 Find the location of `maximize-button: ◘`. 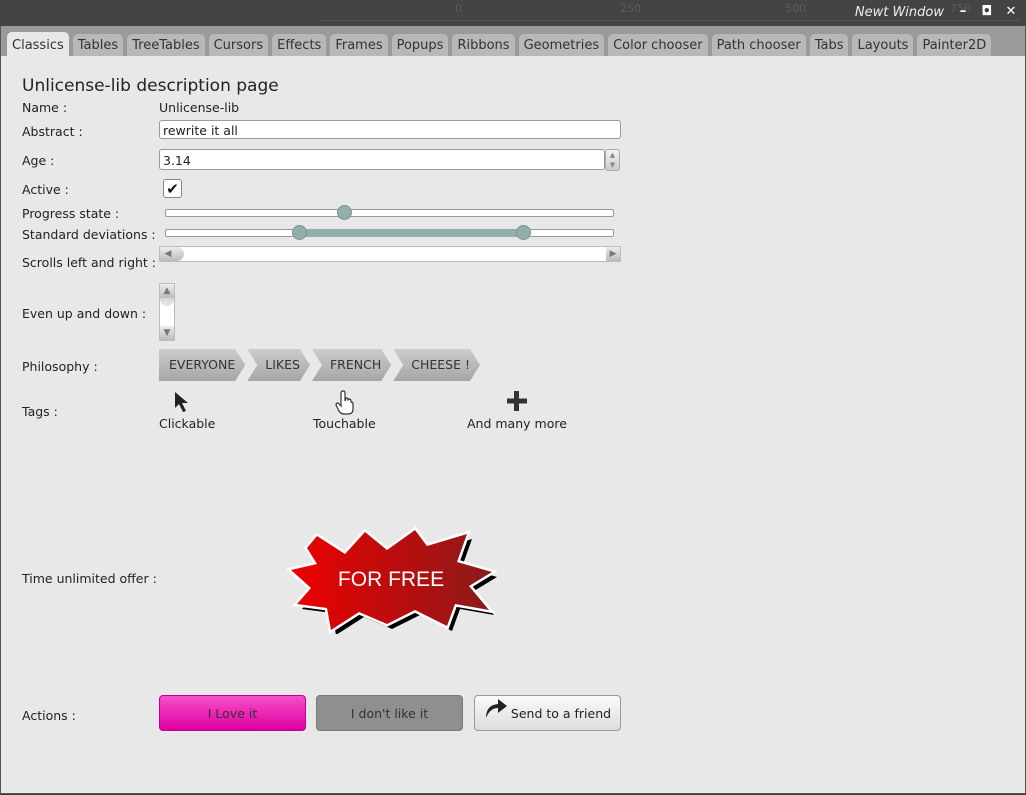

maximize-button: ◘ is located at coordinates (987, 12).